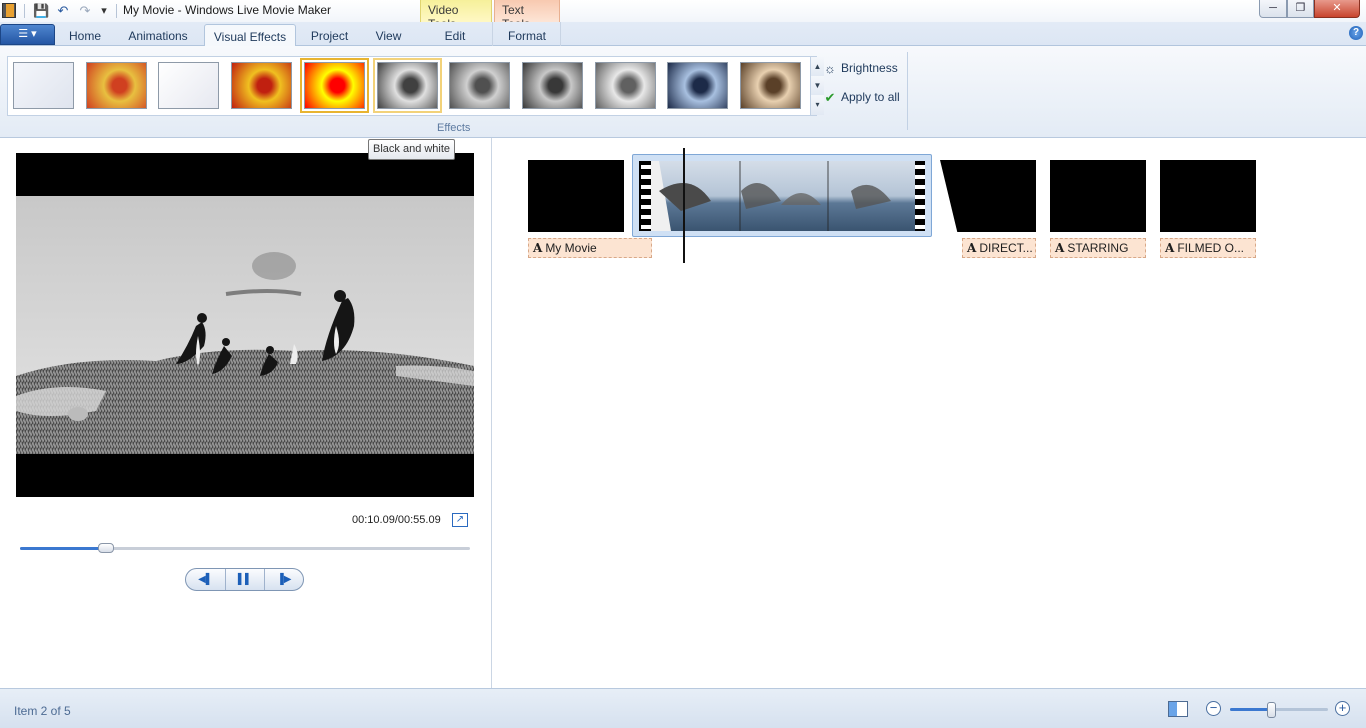 The width and height of the screenshot is (1366, 728). I want to click on pause-button: ▌▌, so click(244, 579).